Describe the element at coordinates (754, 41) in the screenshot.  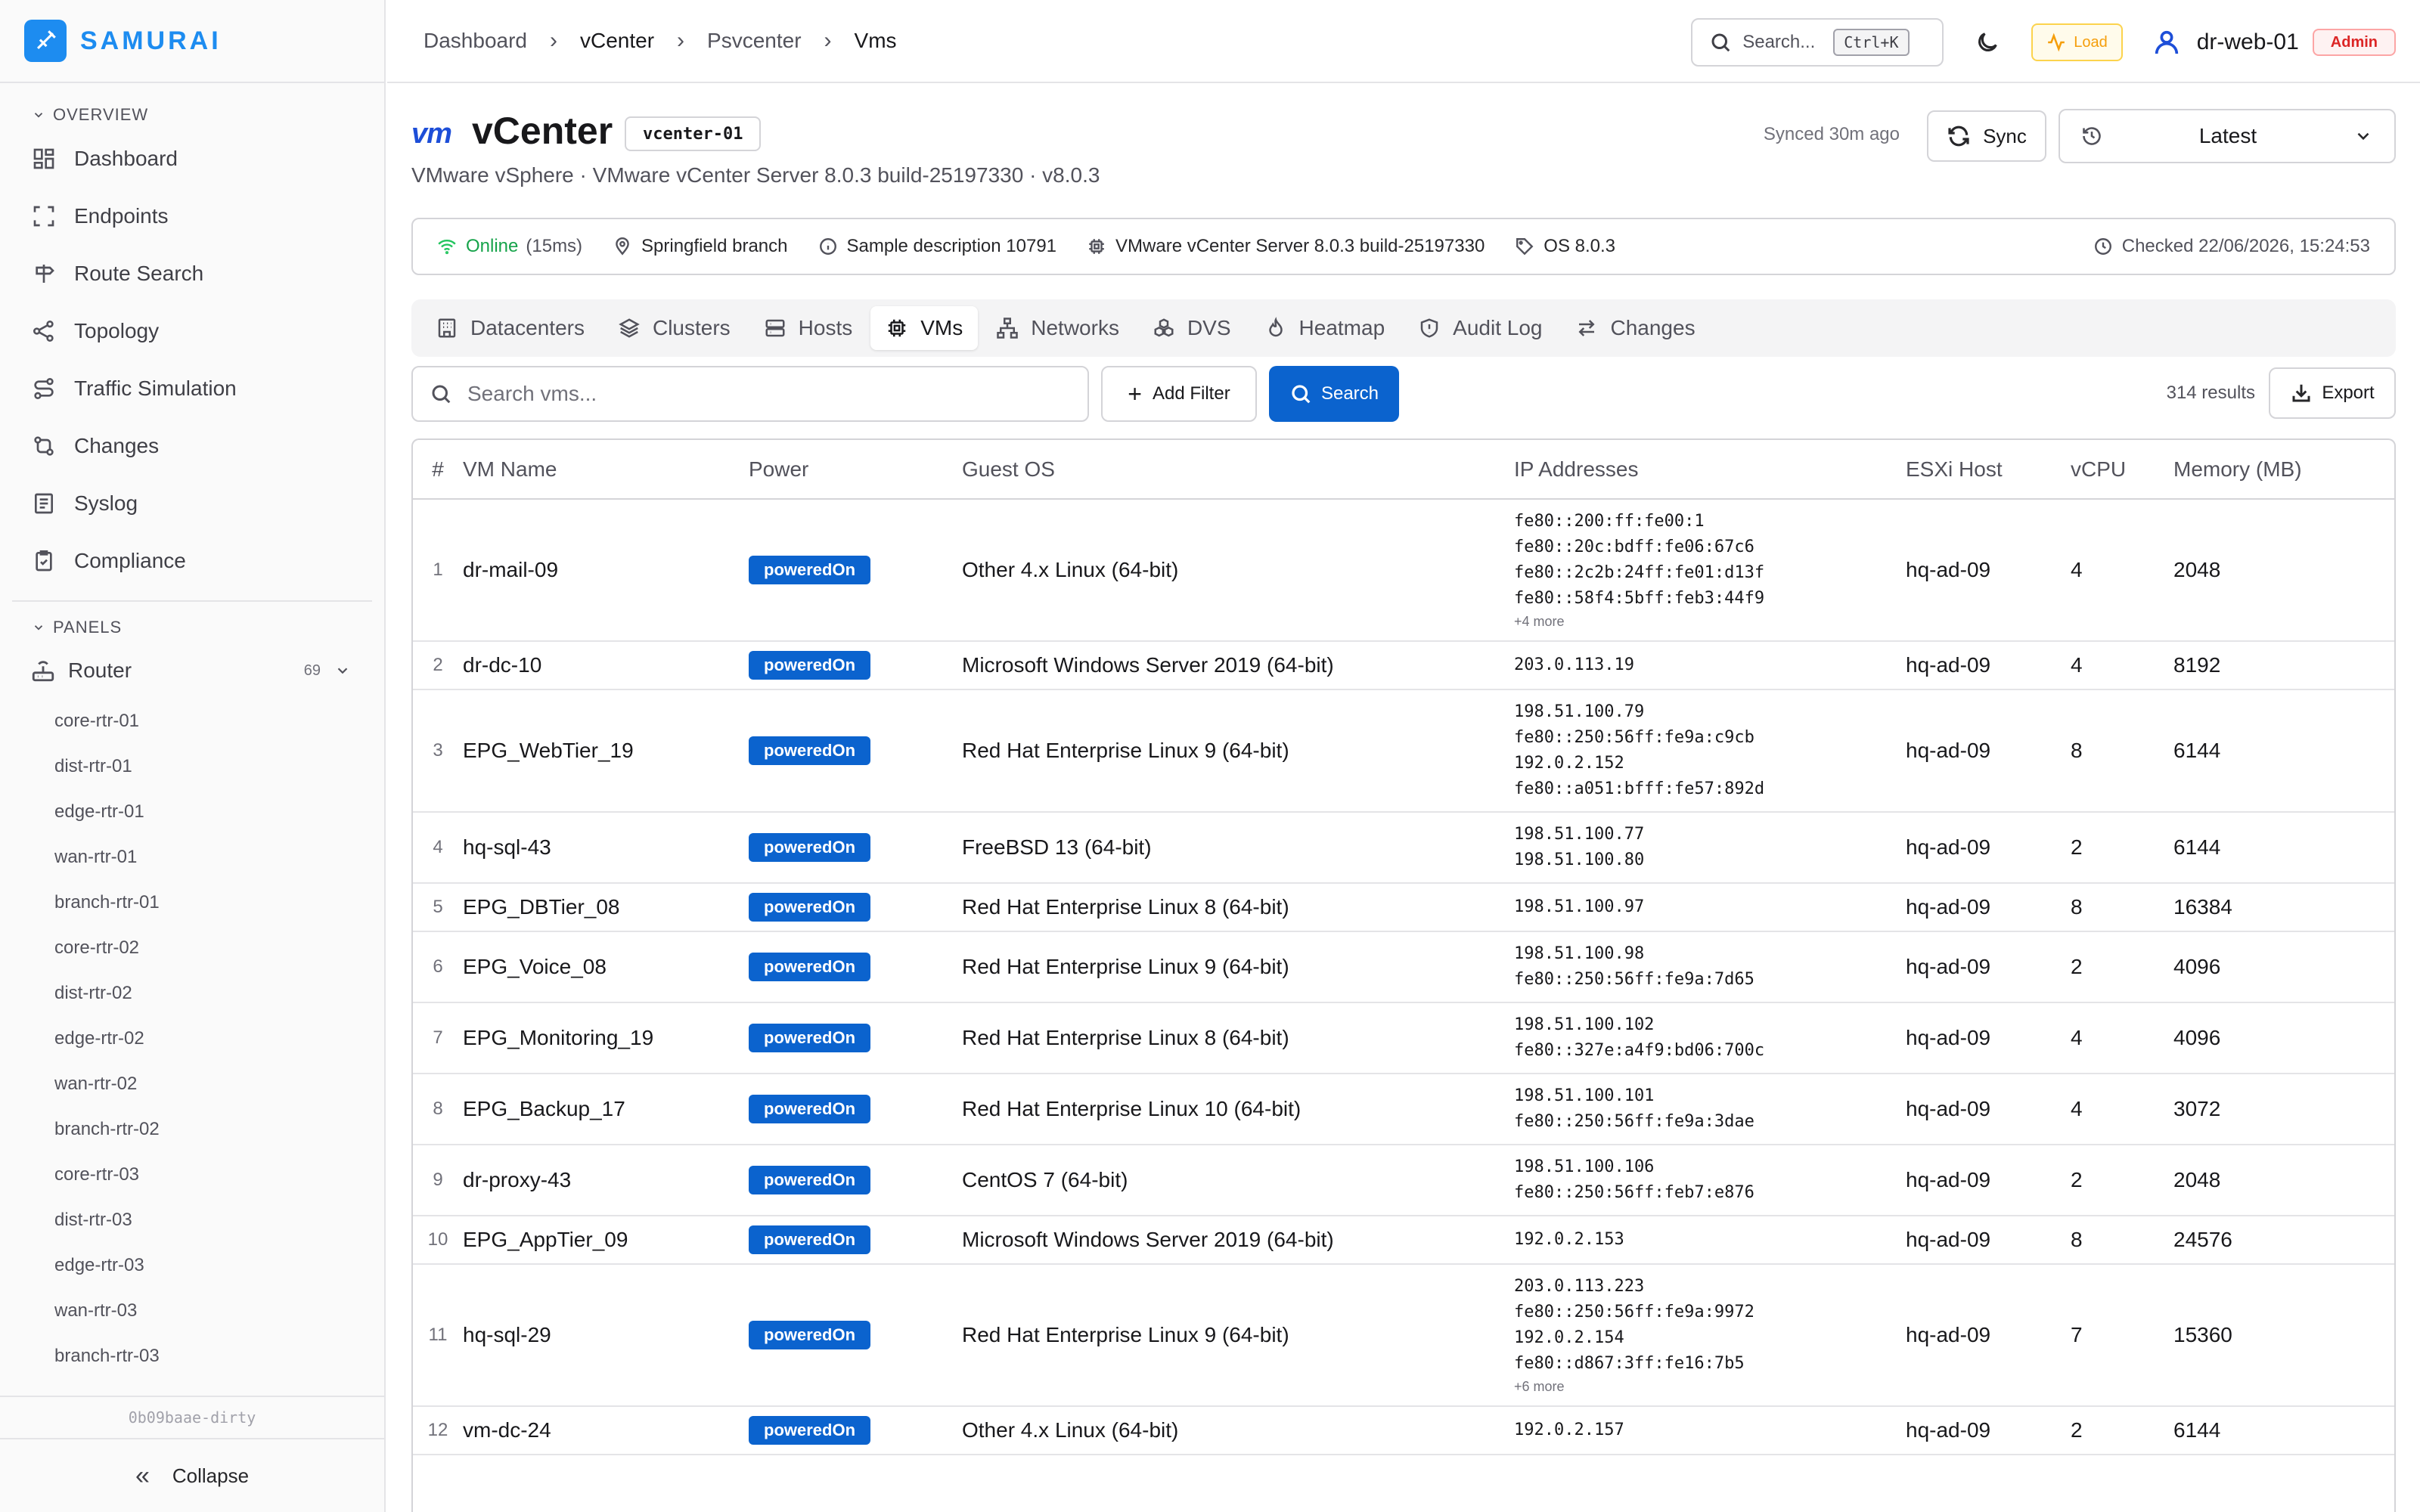
I see `breadcrumb-psvcenter: Psvcenter` at that location.